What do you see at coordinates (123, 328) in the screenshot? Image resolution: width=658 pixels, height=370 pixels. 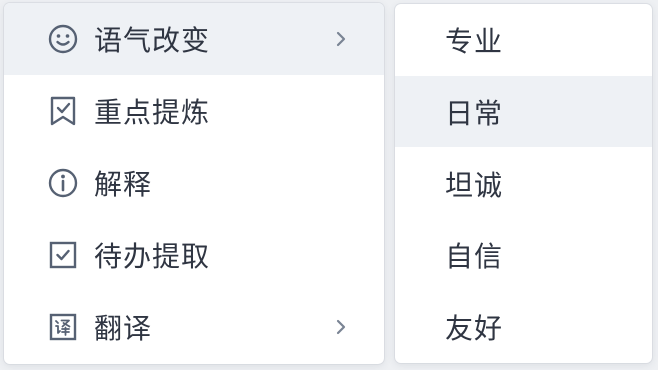 I see `menu-item-label: 翻译` at bounding box center [123, 328].